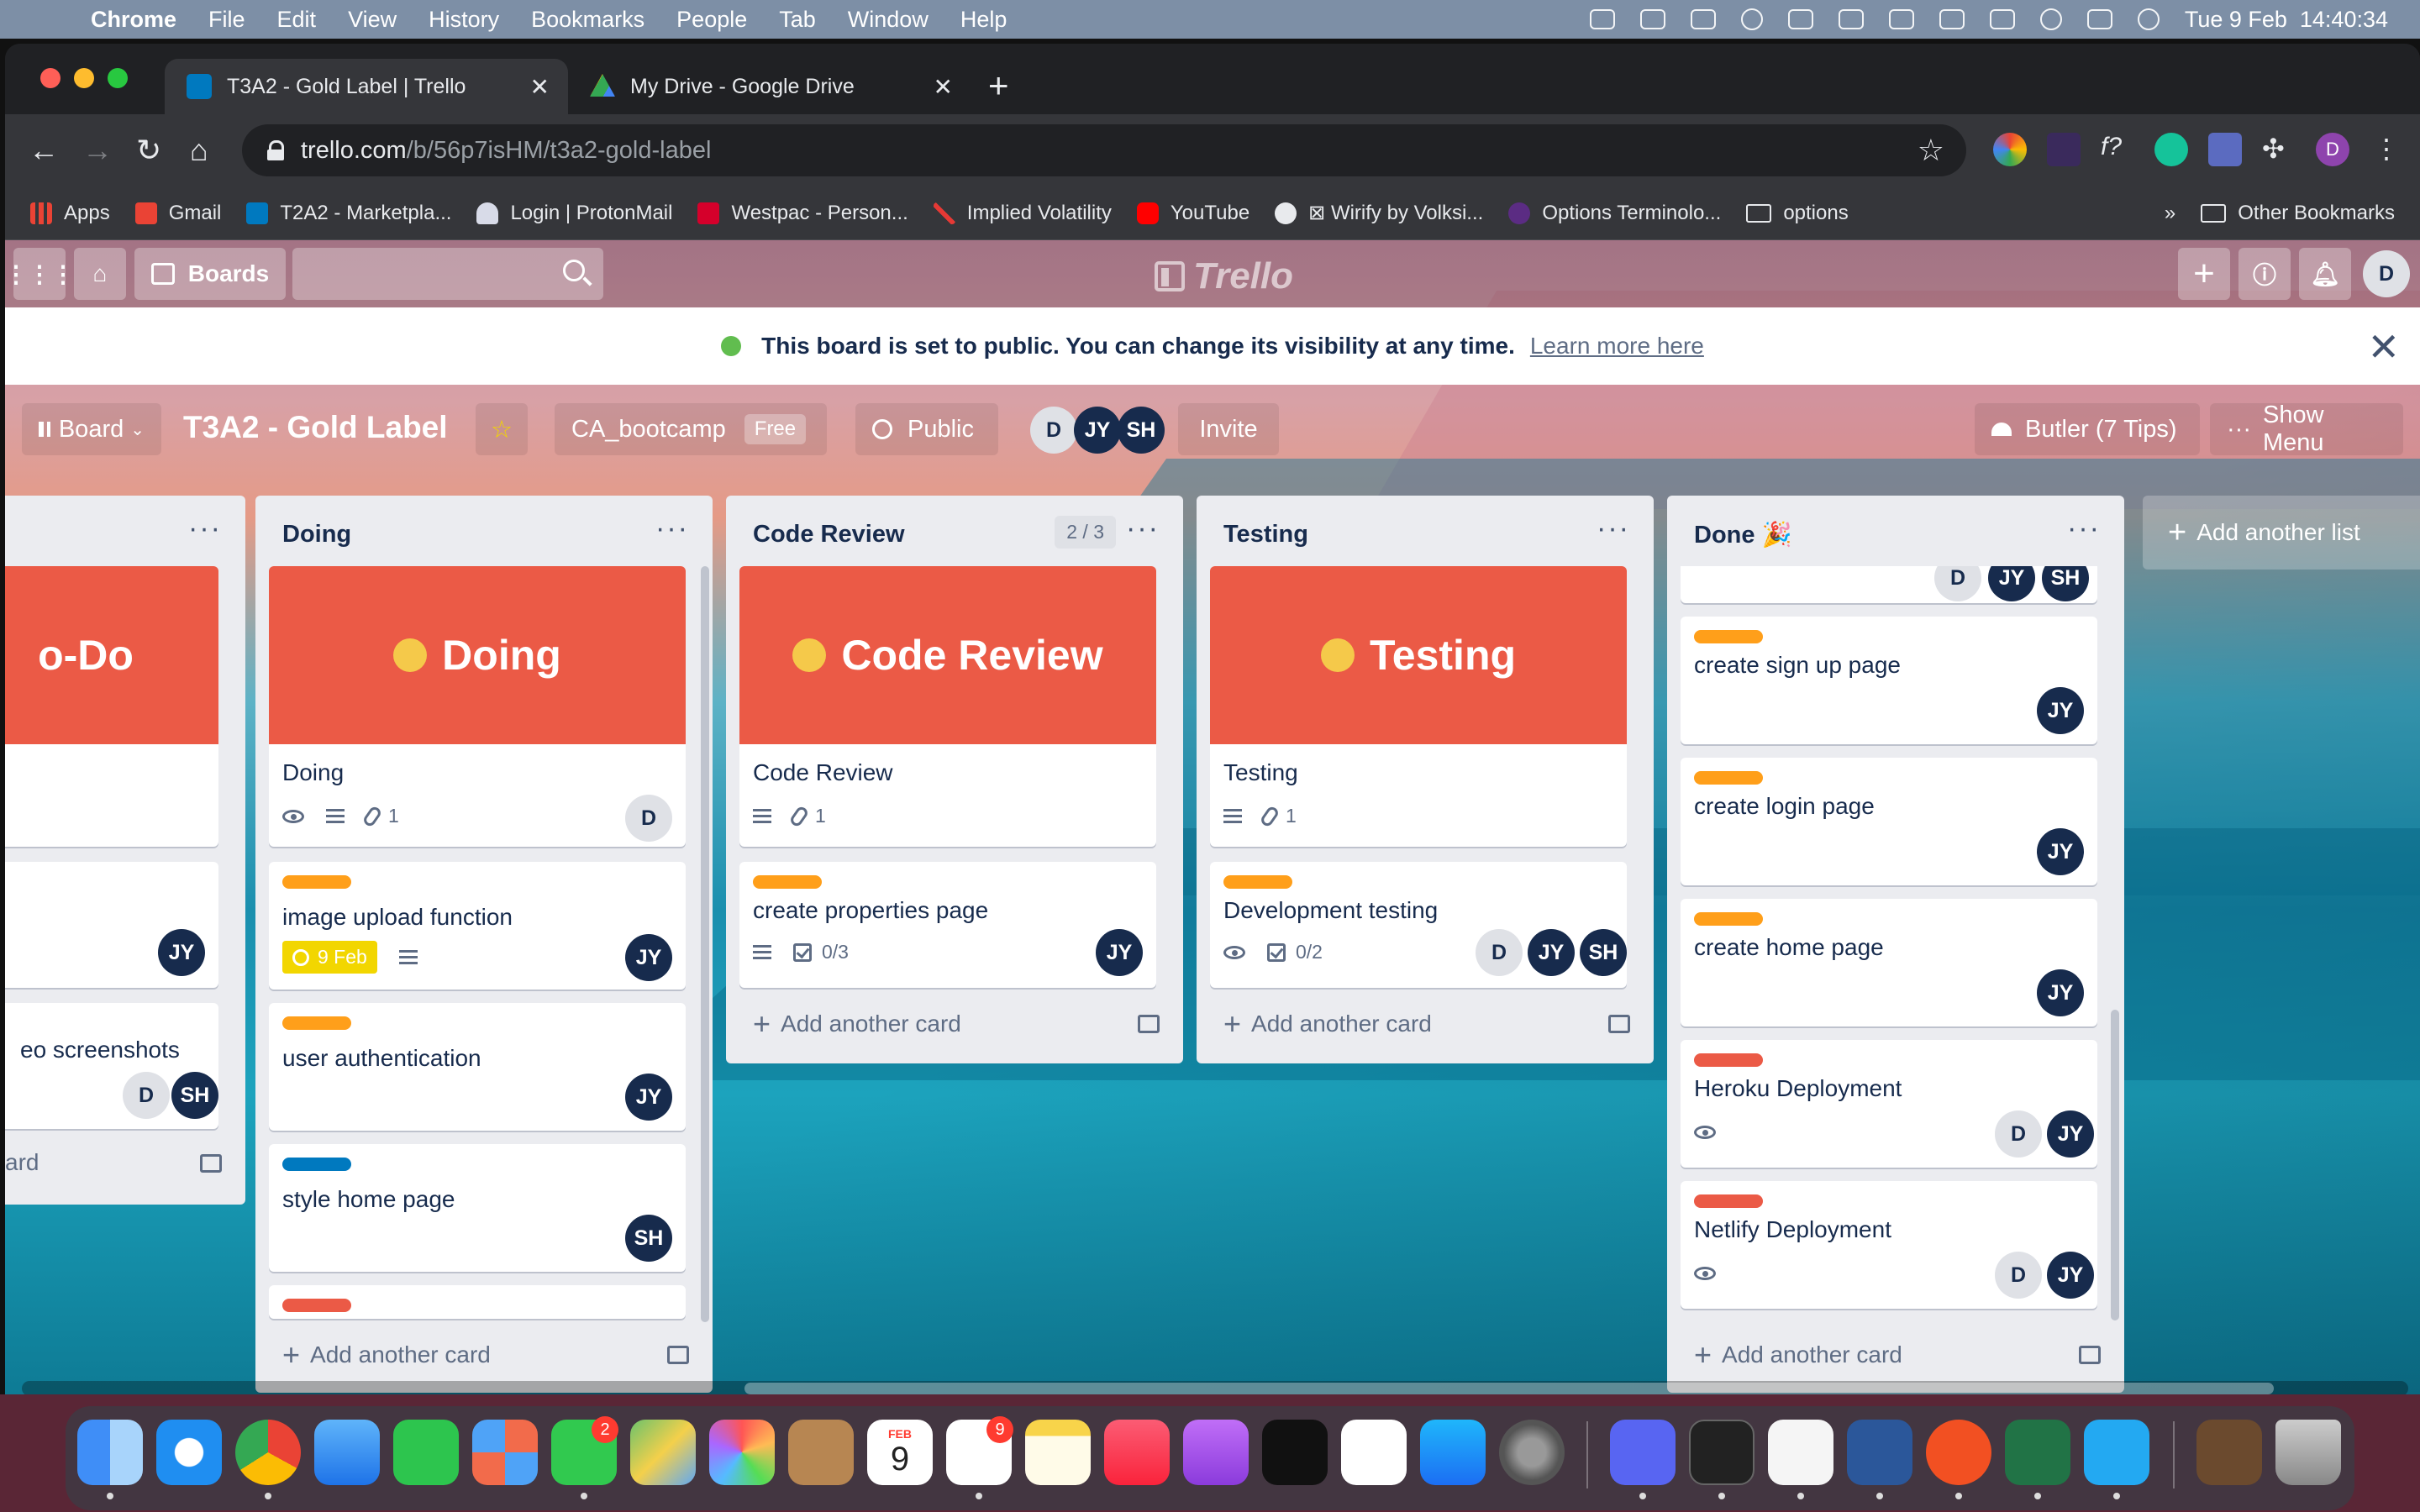 The image size is (2420, 1512). I want to click on boards-button: Boards, so click(210, 274).